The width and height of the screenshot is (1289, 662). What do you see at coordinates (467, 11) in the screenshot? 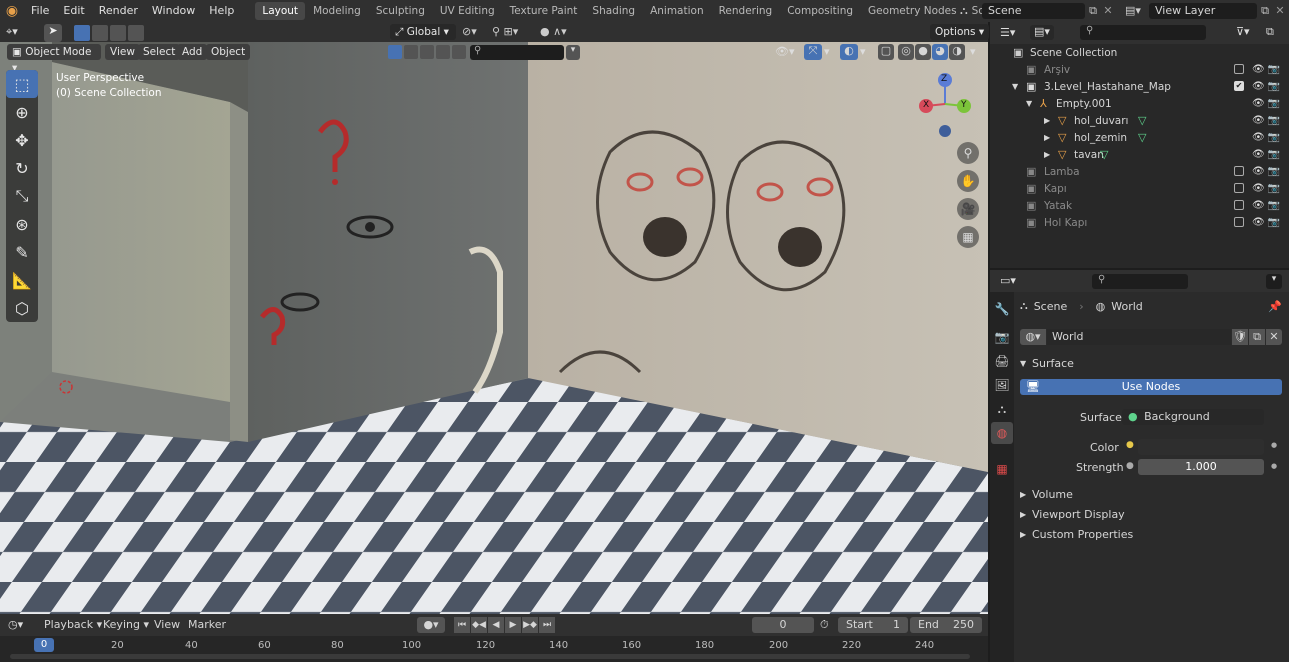
I see `workspace-tab-uv-editing: UV Editing` at bounding box center [467, 11].